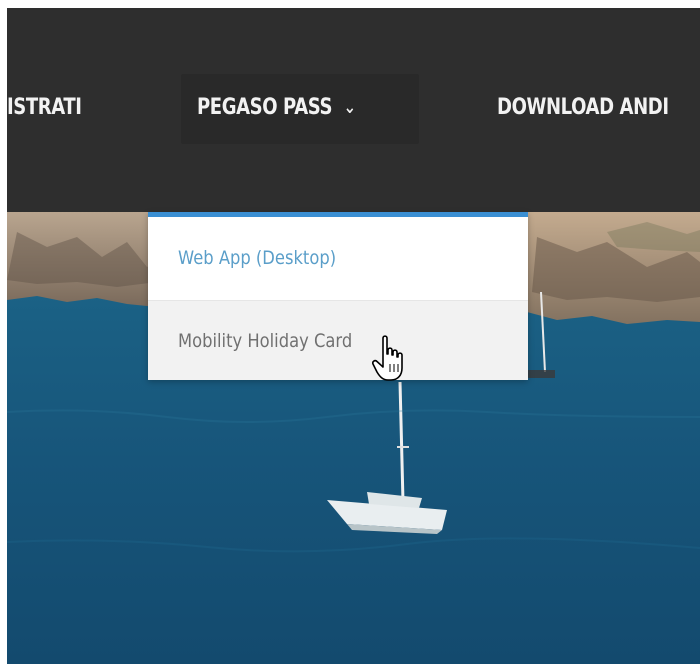 The image size is (700, 664). What do you see at coordinates (265, 341) in the screenshot?
I see `dropdown-item-label: Mobility Holiday Card` at bounding box center [265, 341].